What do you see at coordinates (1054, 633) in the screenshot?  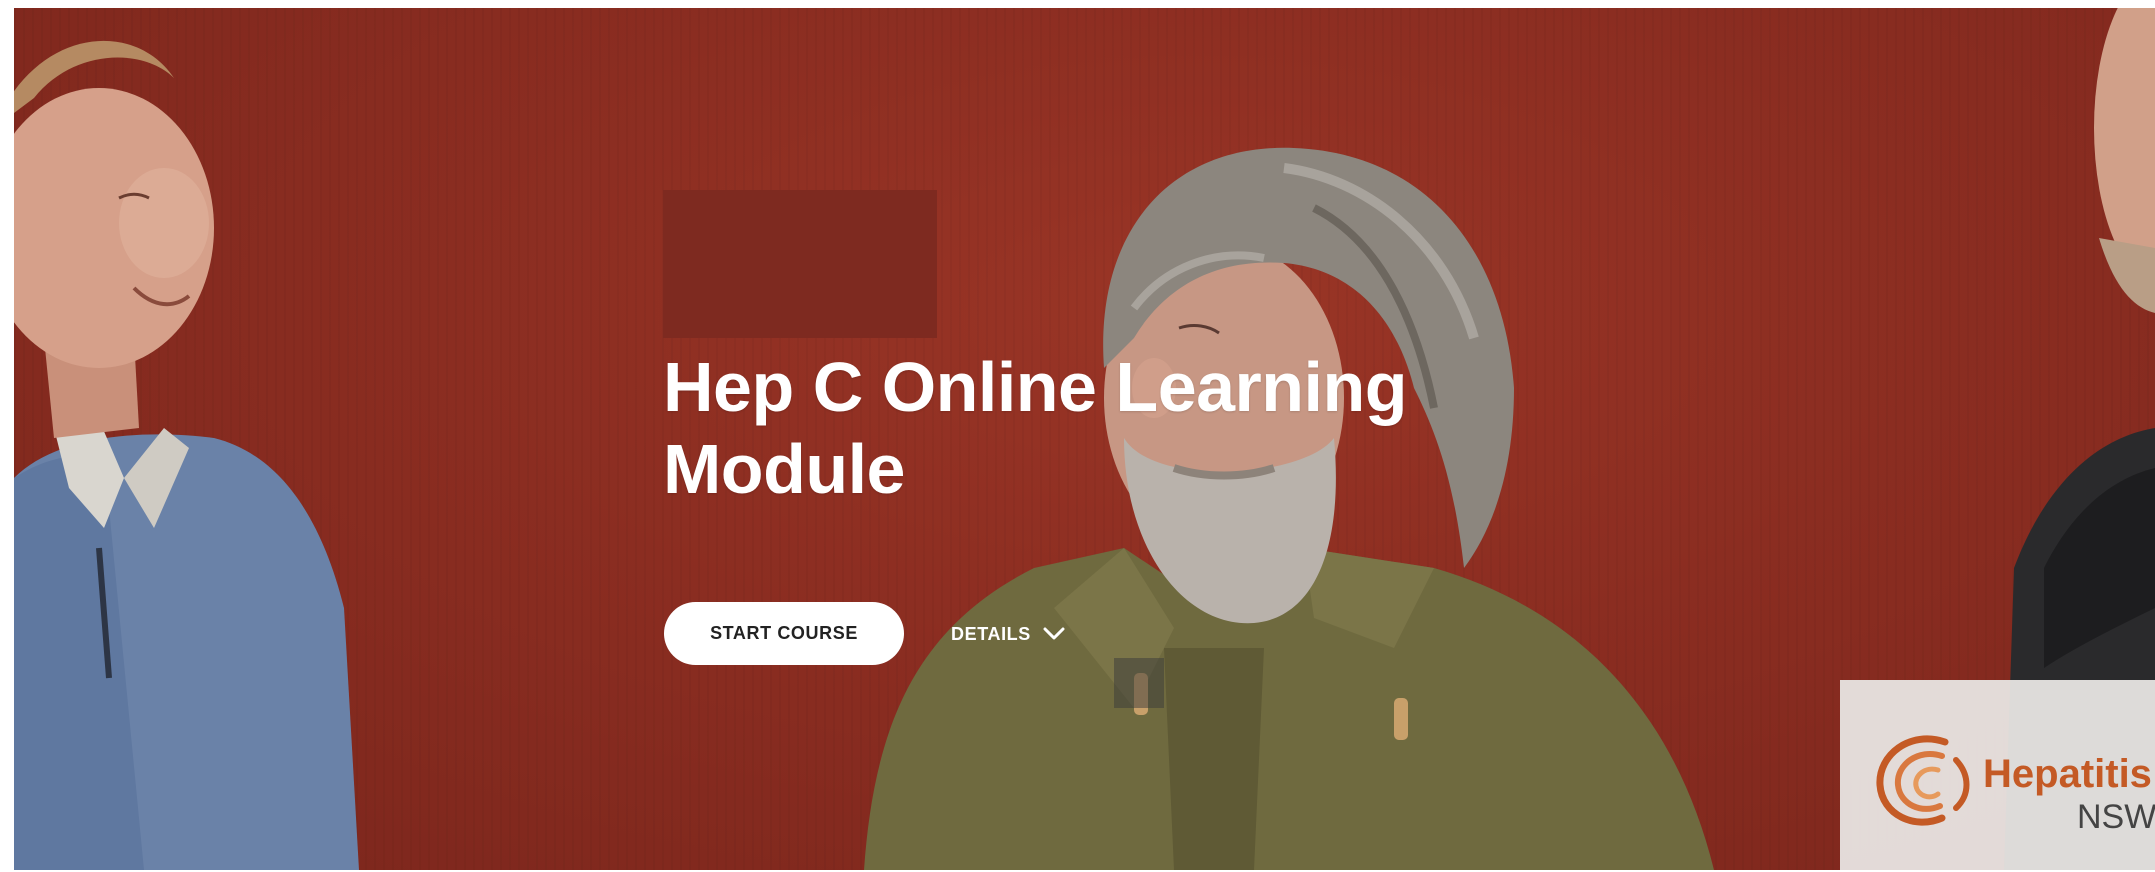 I see `chevron-down-icon` at bounding box center [1054, 633].